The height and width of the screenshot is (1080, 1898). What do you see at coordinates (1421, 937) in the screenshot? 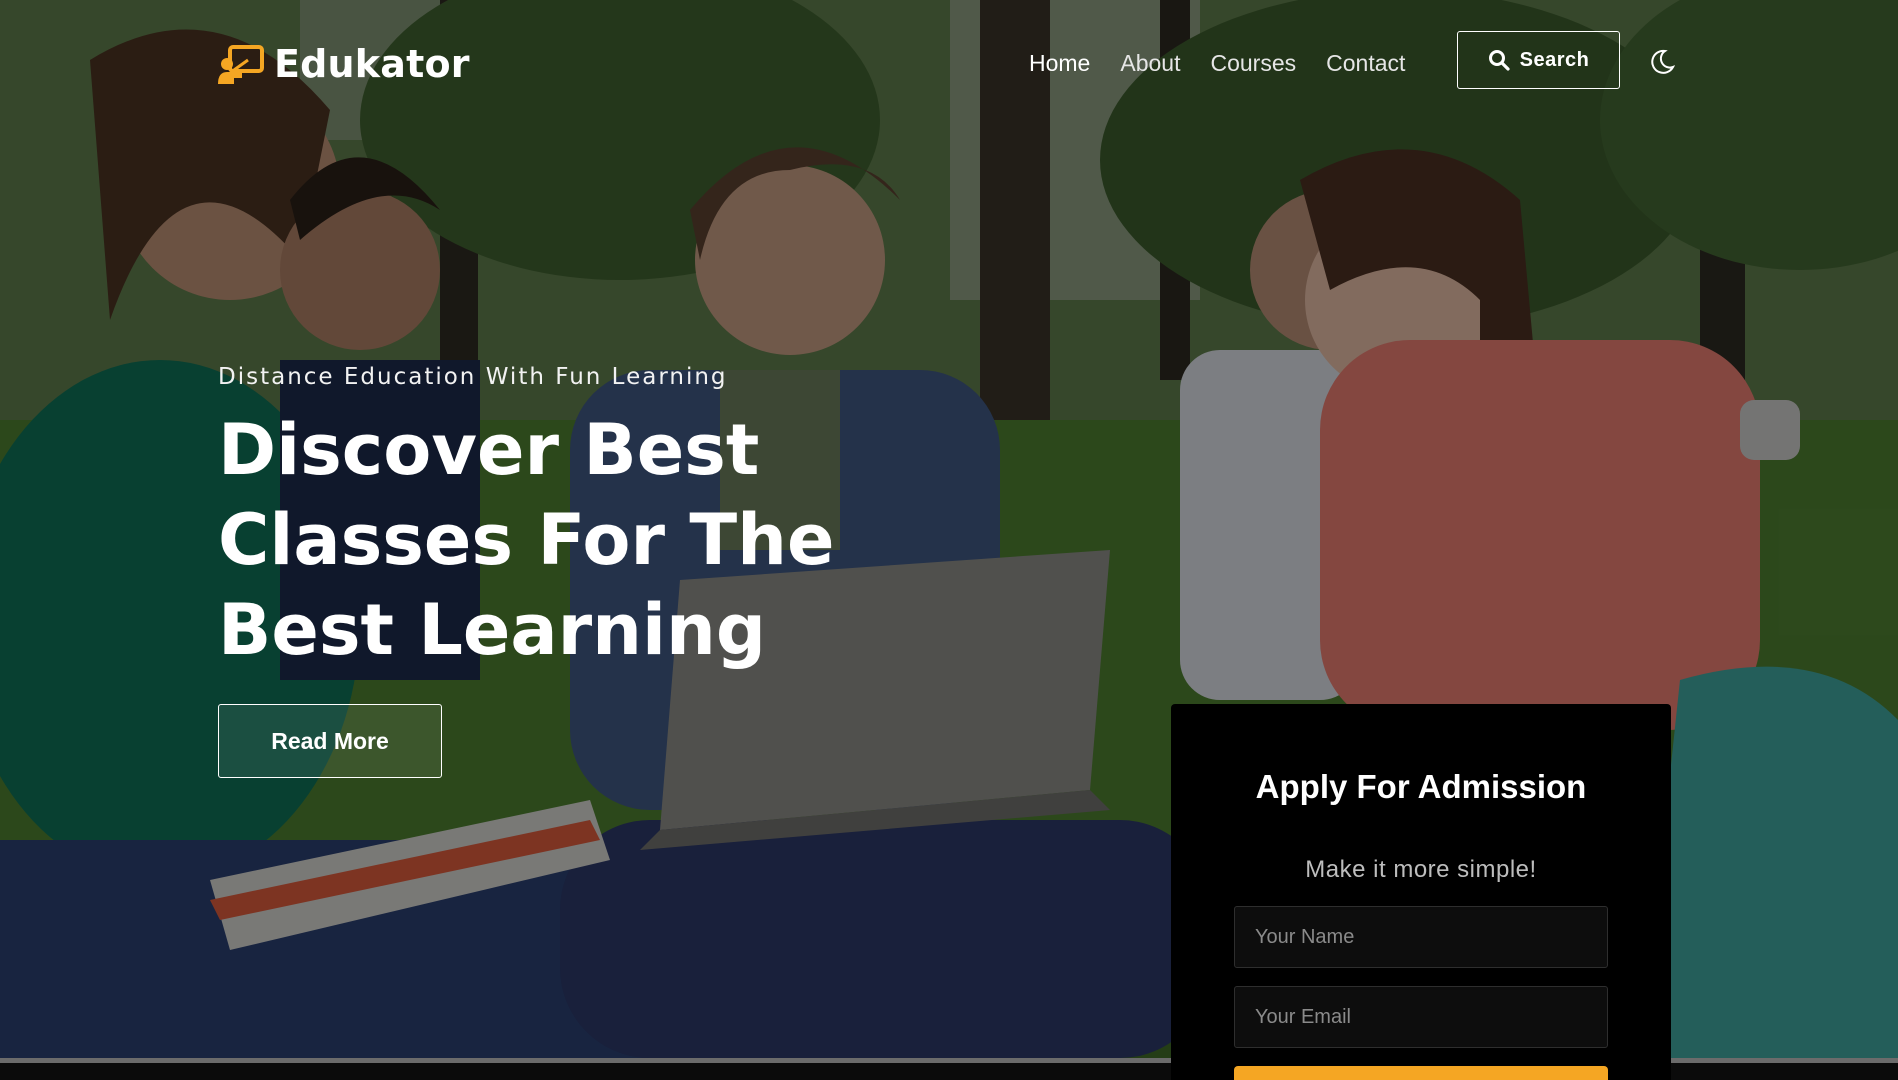
I see `name-field` at bounding box center [1421, 937].